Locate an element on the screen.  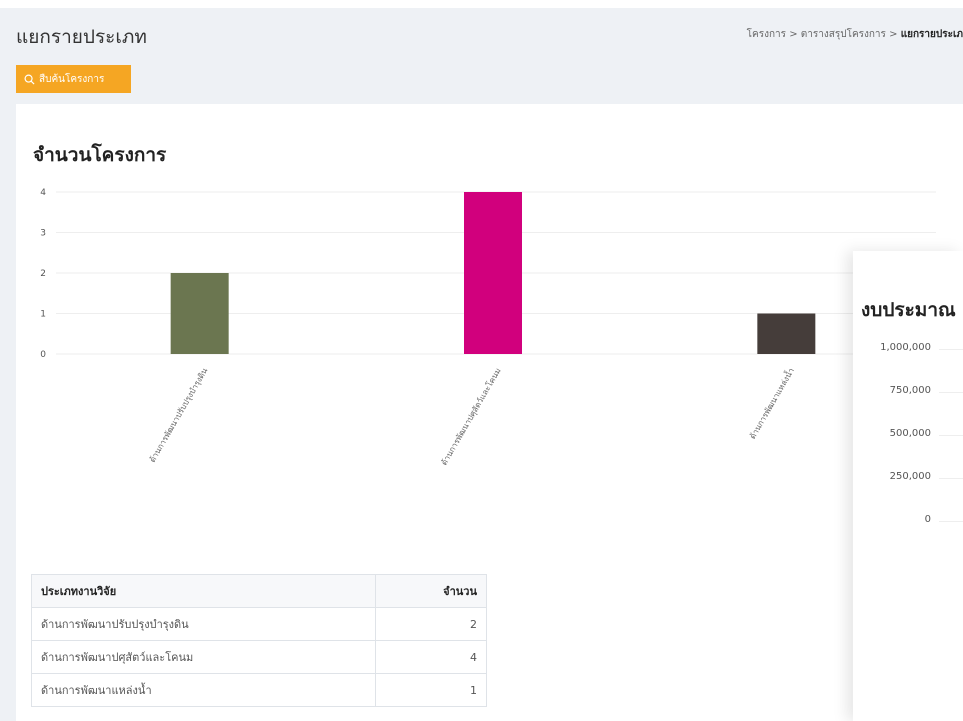
x-tick-label: ด้านการพัฒนาปรับปรุงบำรุงดิน is located at coordinates (179, 415).